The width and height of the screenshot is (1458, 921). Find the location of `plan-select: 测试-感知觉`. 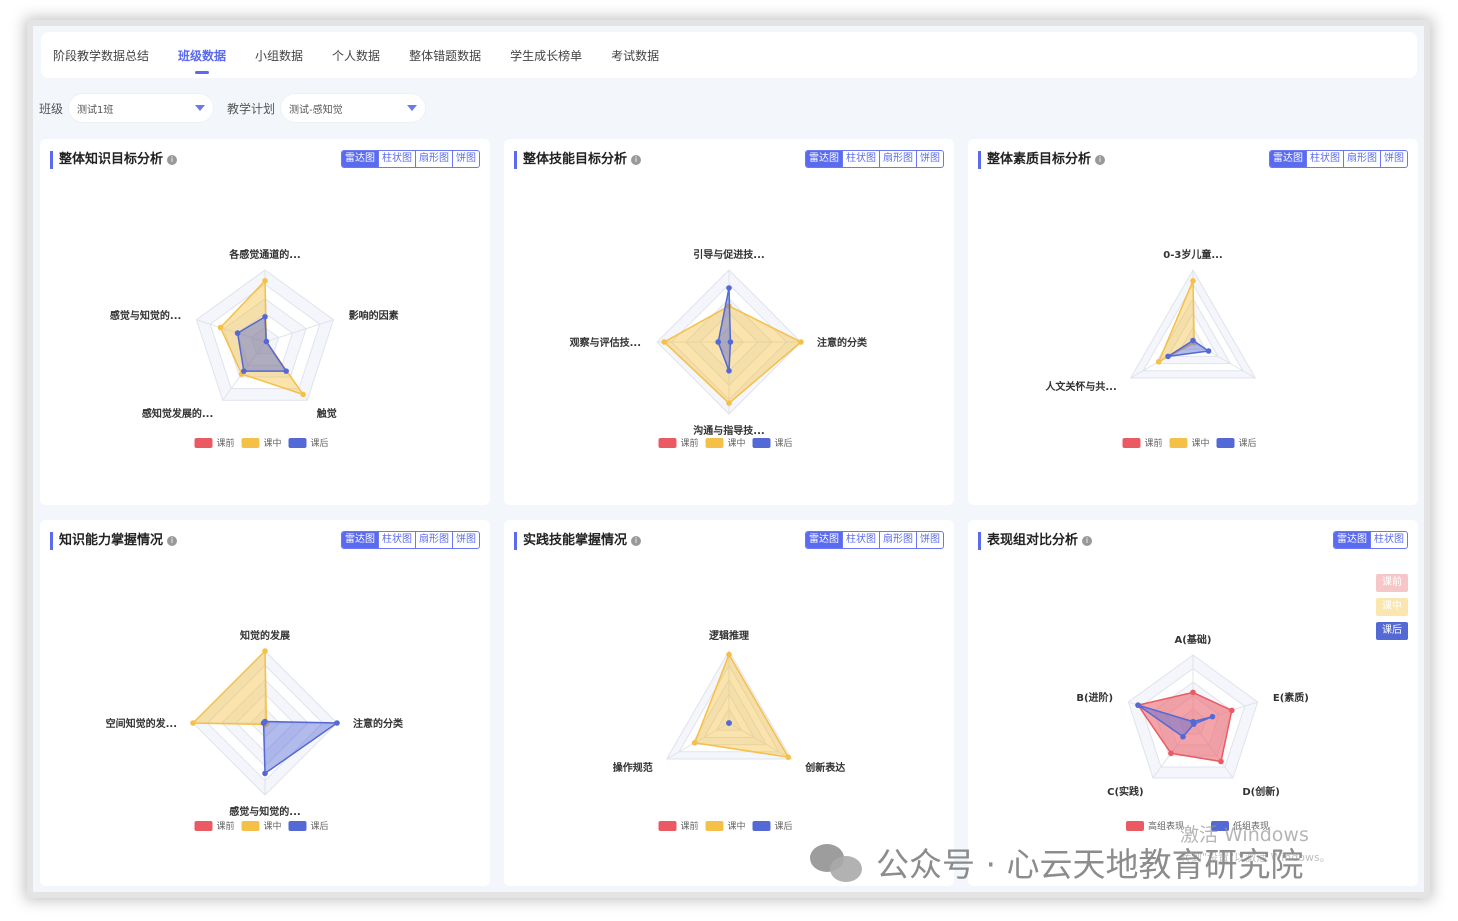

plan-select: 测试-感知觉 is located at coordinates (353, 108).